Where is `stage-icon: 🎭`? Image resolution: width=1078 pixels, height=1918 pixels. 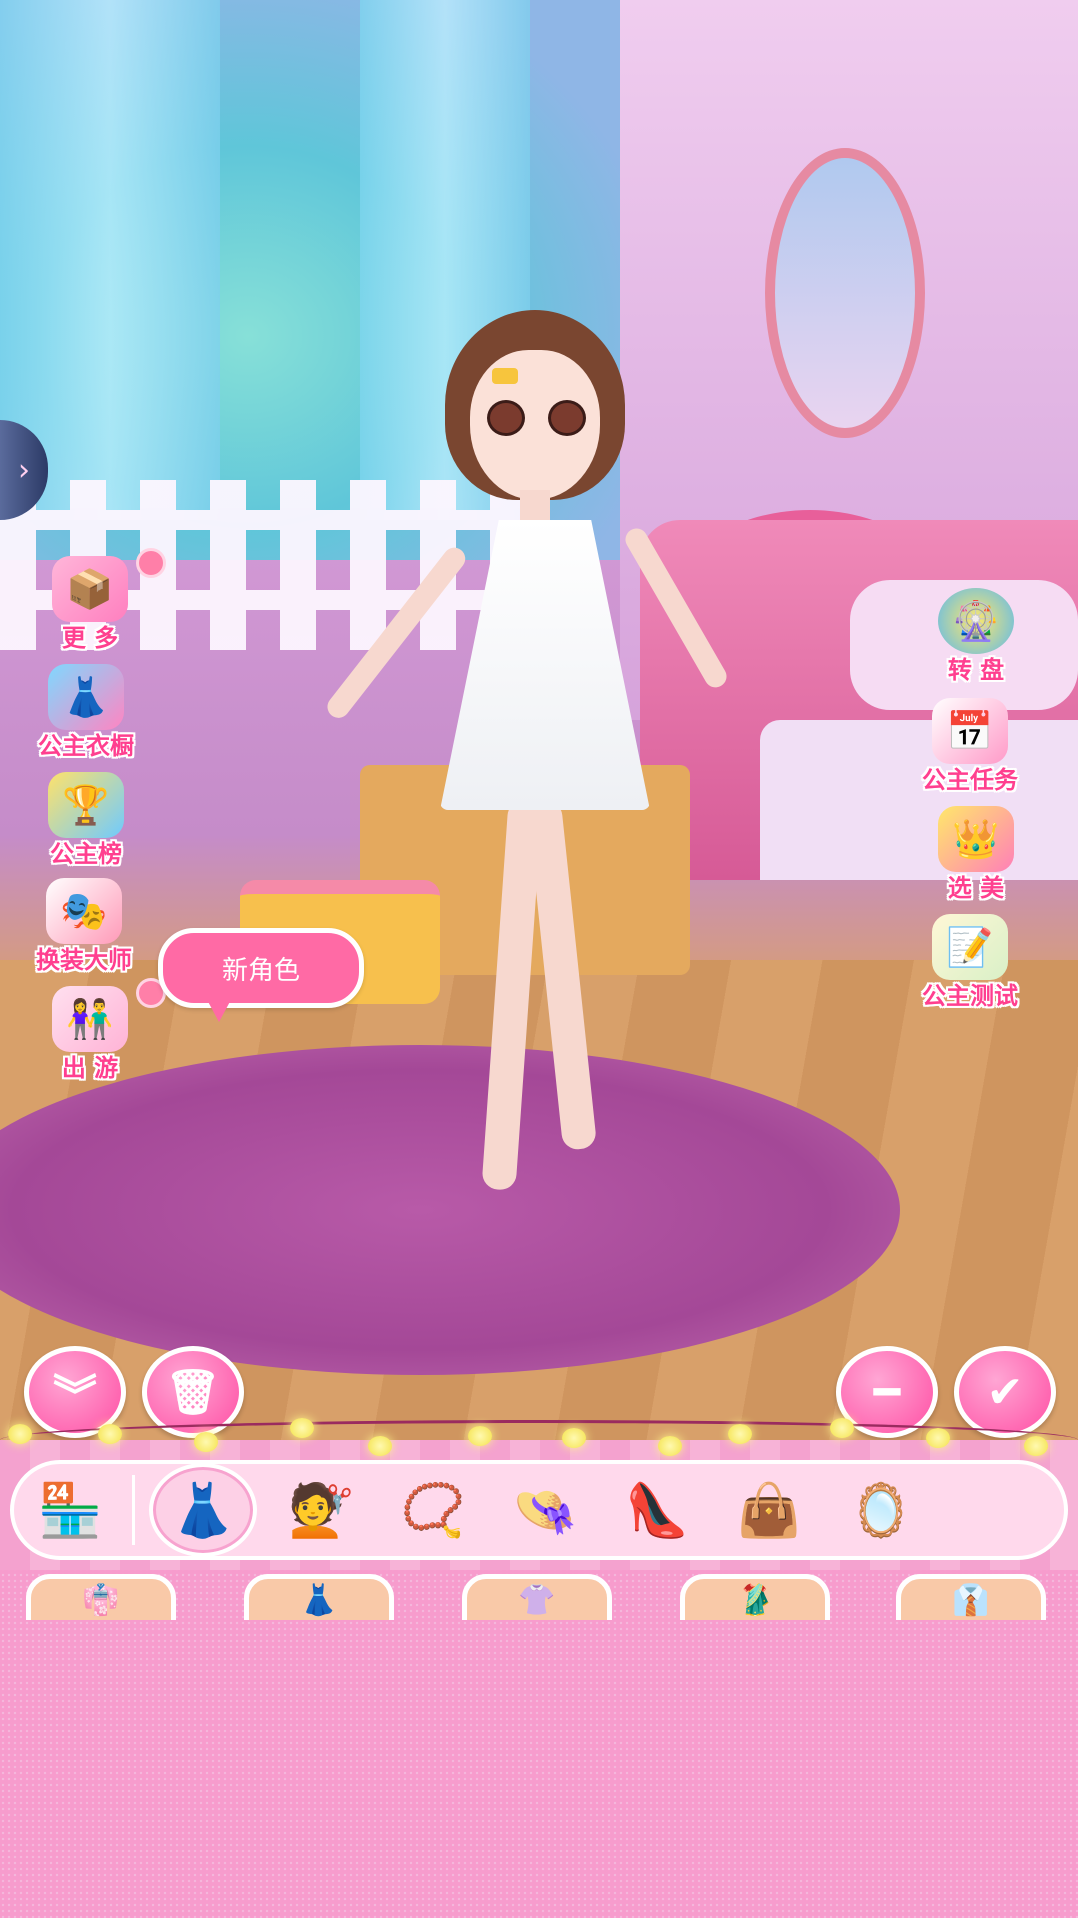
stage-icon: 🎭 is located at coordinates (84, 911).